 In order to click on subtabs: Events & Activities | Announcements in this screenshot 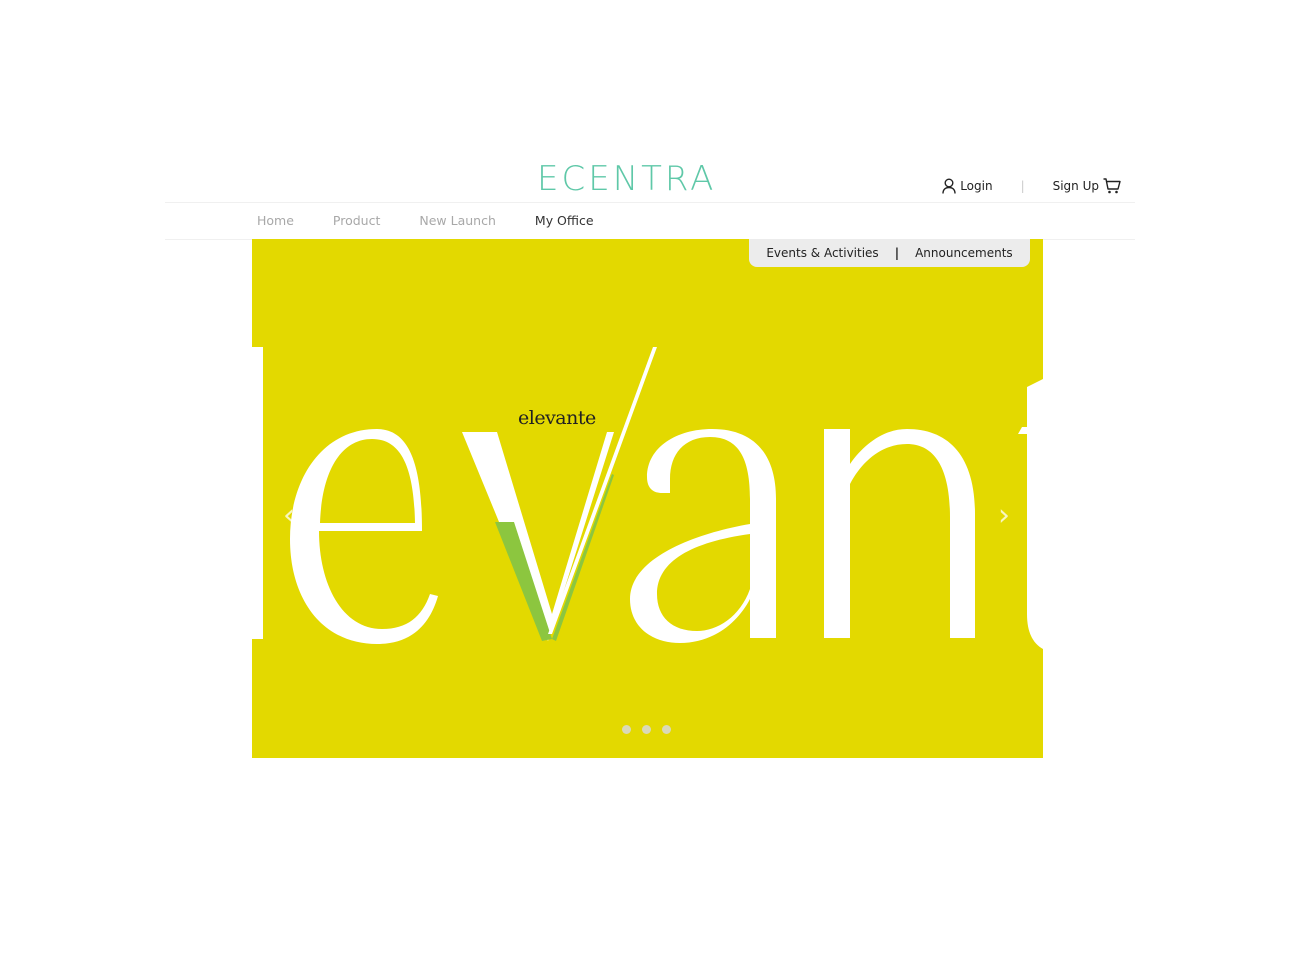, I will do `click(889, 253)`.